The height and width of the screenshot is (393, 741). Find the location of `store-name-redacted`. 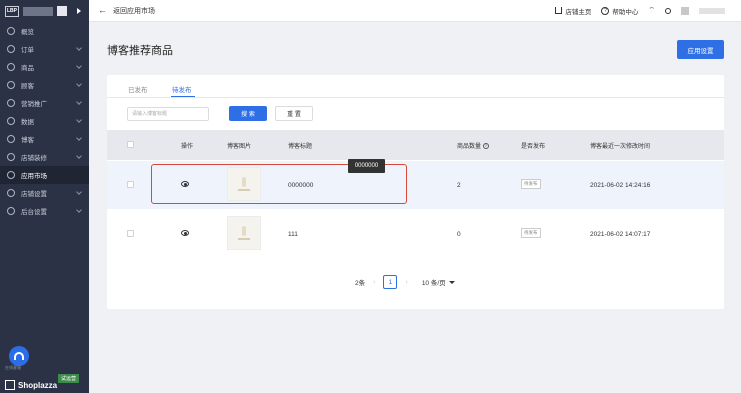

store-name-redacted is located at coordinates (38, 11).